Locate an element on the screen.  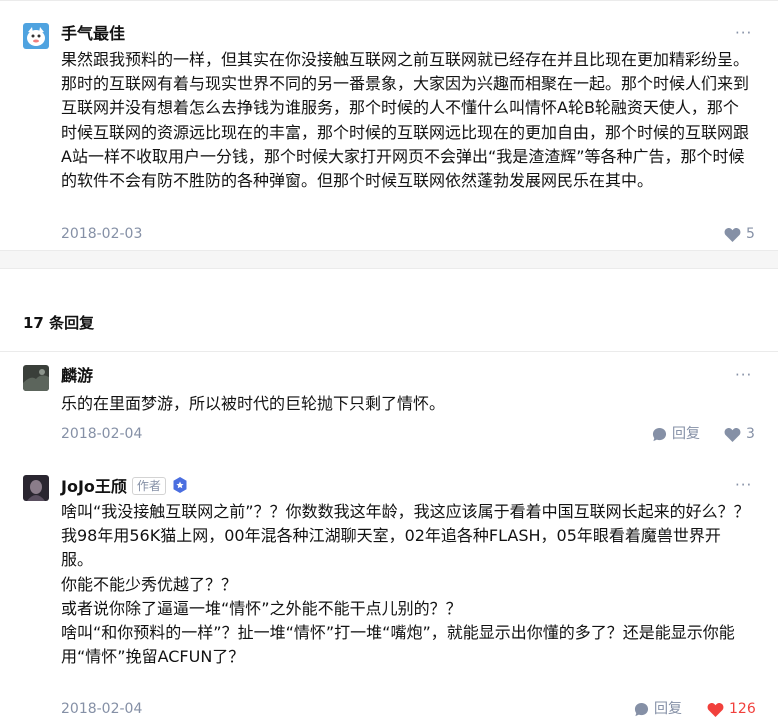
author-tag: 作者 is located at coordinates (148, 486).